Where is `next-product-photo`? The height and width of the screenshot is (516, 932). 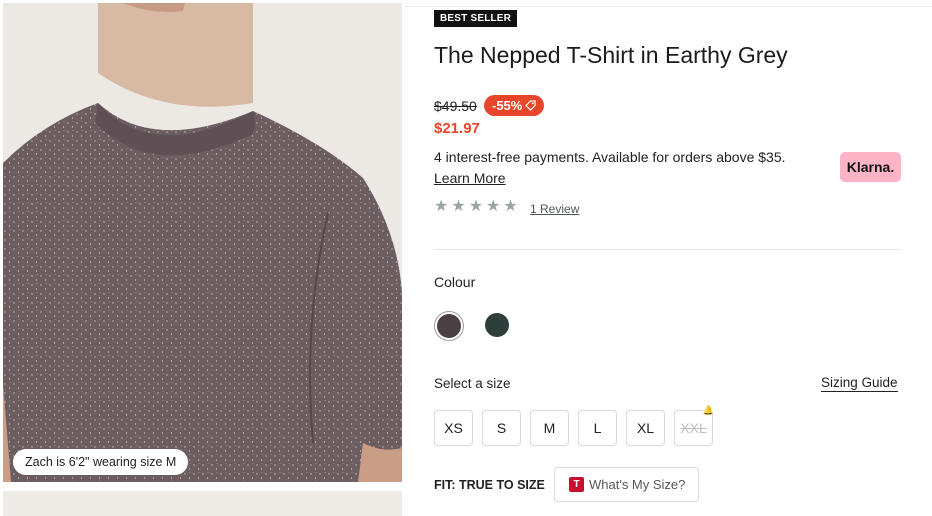
next-product-photo is located at coordinates (202, 503).